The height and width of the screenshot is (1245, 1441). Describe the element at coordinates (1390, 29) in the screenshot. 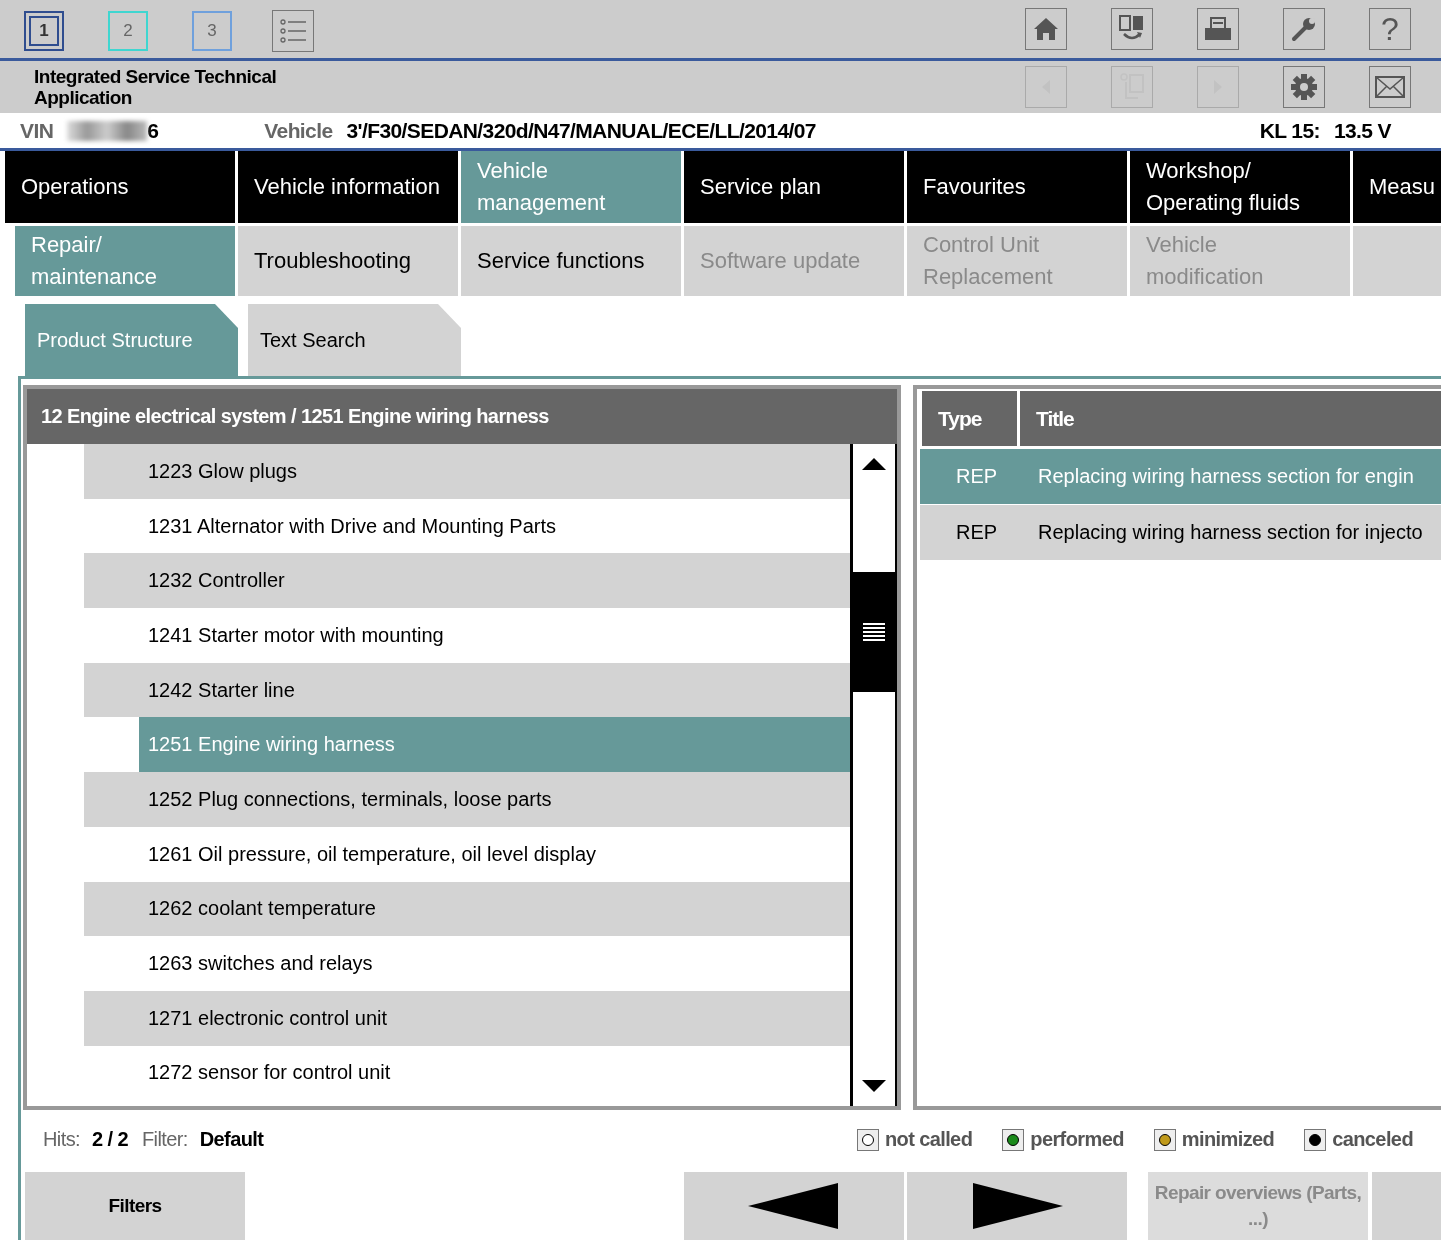

I see `toolbar-button: ?` at that location.